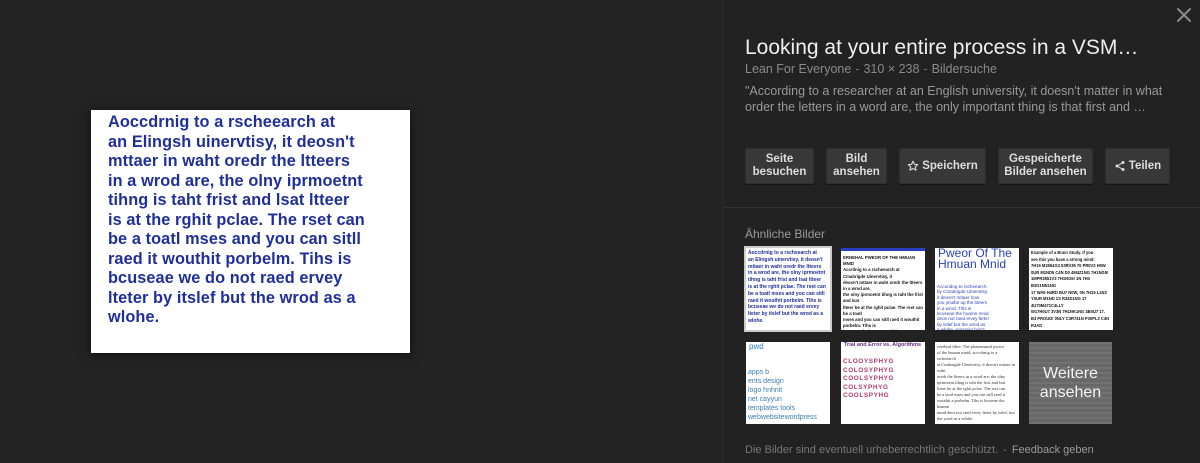 This screenshot has width=1200, height=463. What do you see at coordinates (964, 69) in the screenshot?
I see `search-by-image-link: Bildersuche` at bounding box center [964, 69].